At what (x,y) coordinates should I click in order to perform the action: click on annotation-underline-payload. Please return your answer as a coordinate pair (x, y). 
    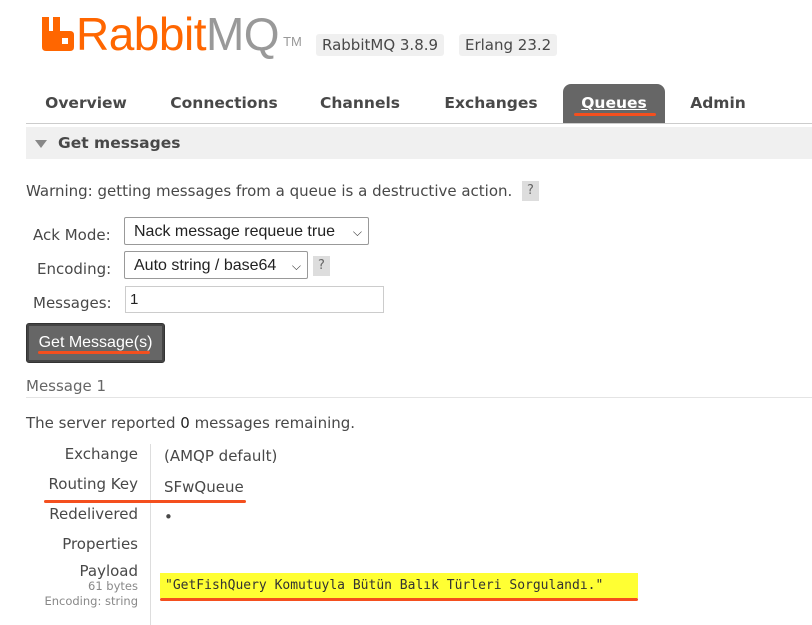
    Looking at the image, I should click on (399, 599).